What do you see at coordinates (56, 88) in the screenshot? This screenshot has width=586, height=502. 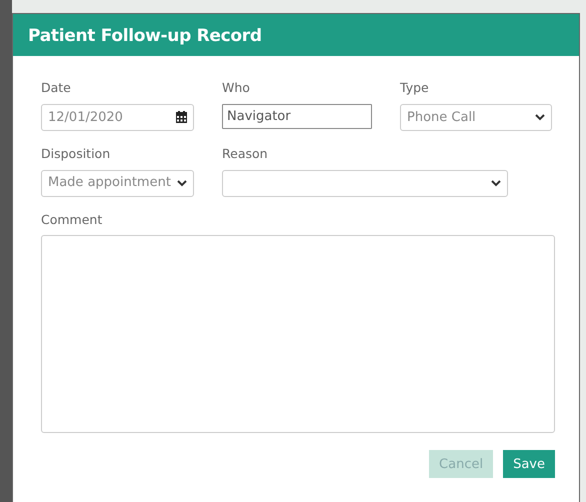 I see `field-label: Date` at bounding box center [56, 88].